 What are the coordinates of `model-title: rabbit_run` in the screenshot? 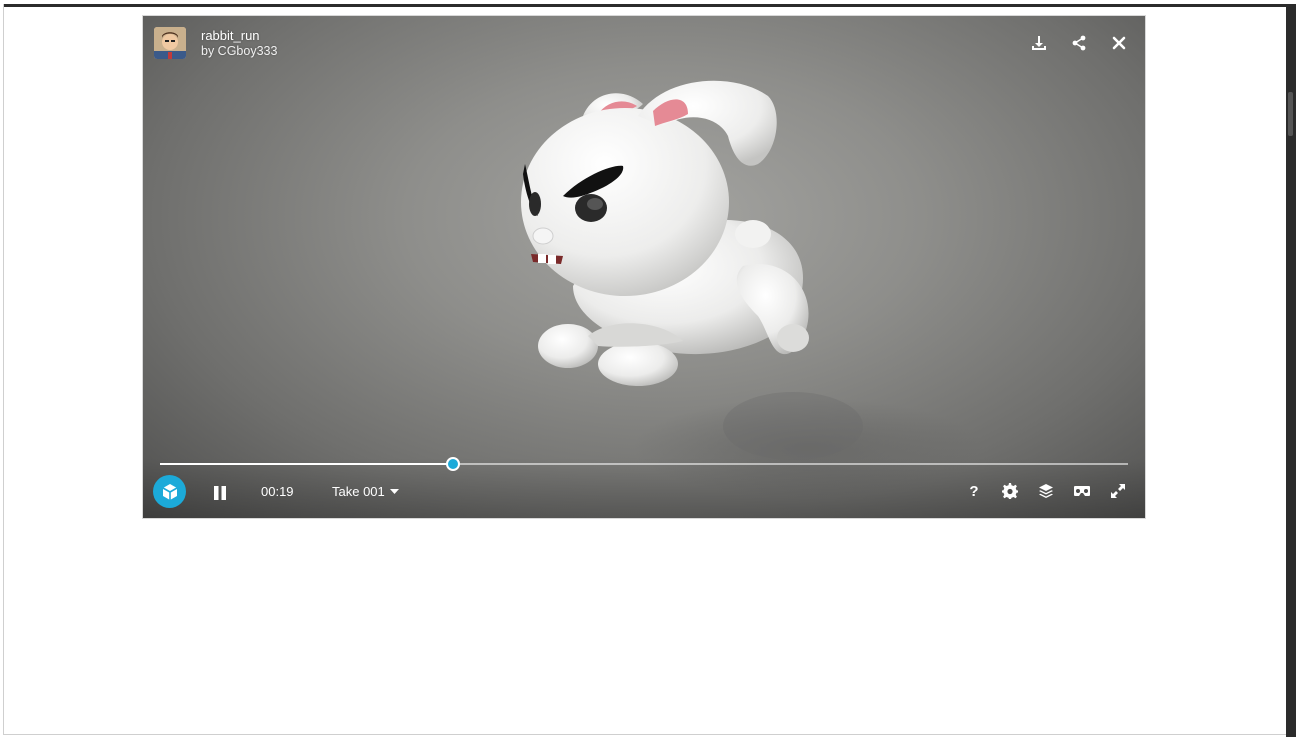 It's located at (230, 35).